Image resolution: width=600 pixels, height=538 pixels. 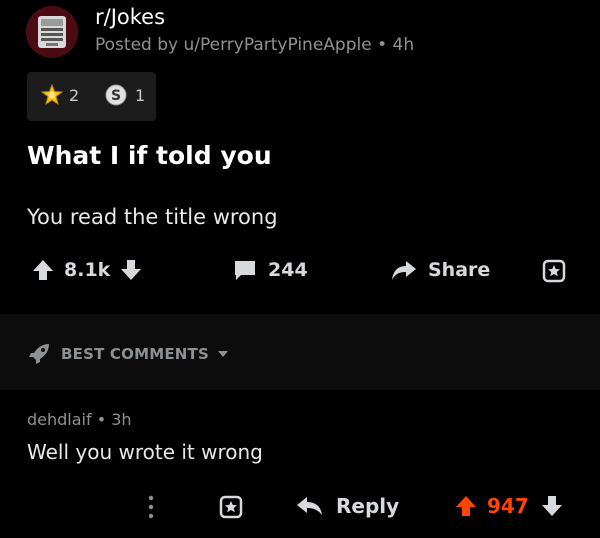 What do you see at coordinates (52, 95) in the screenshot?
I see `gold-award-icon` at bounding box center [52, 95].